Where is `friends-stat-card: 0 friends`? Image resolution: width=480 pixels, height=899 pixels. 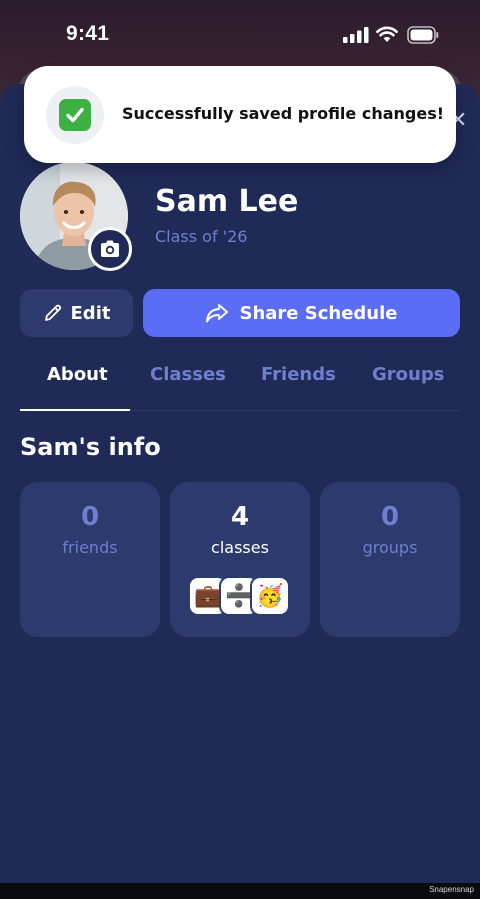
friends-stat-card: 0 friends is located at coordinates (90, 559).